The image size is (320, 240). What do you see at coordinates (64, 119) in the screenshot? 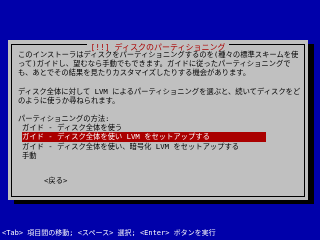
I see `method-label: パーティショニングの方法:` at bounding box center [64, 119].